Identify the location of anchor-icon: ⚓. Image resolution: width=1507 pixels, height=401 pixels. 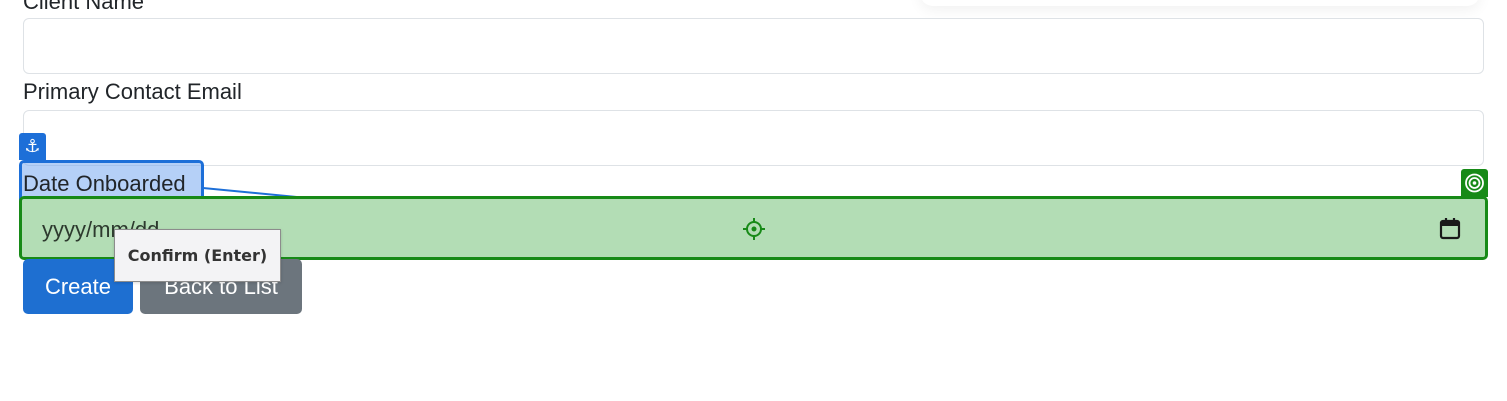
(32, 146).